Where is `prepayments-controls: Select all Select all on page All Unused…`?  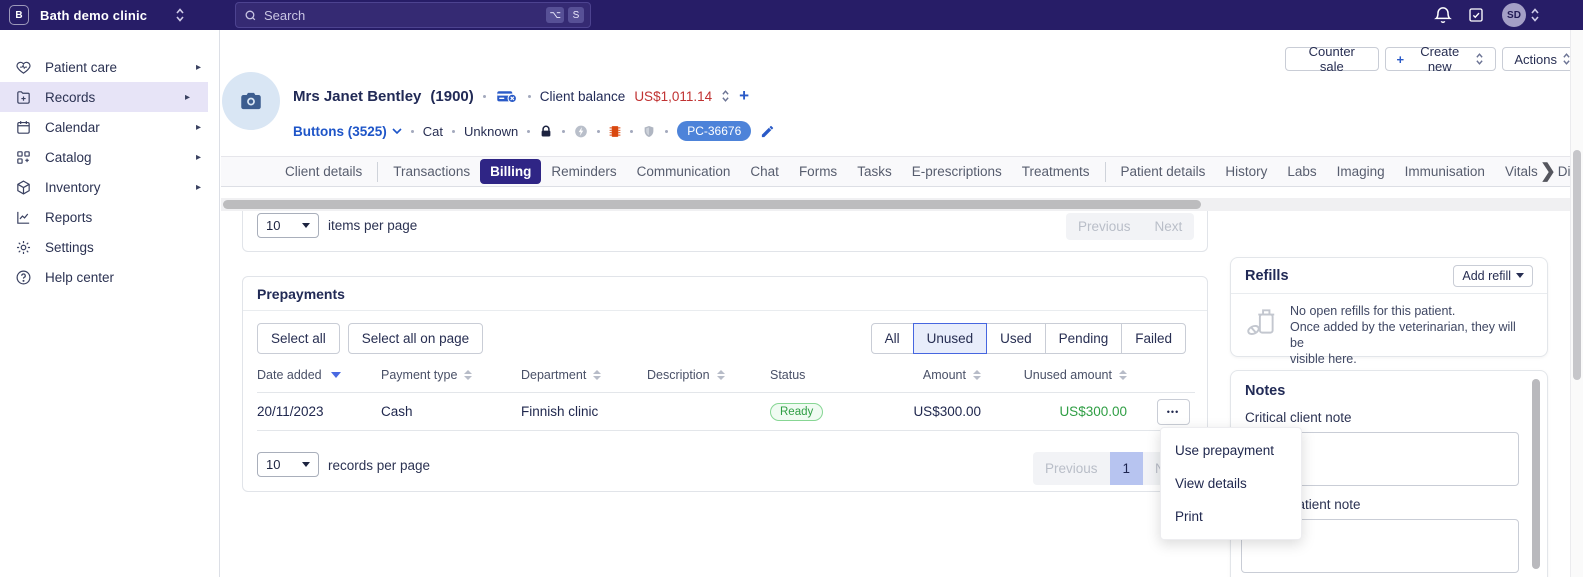
prepayments-controls: Select all Select all on page All Unused… is located at coordinates (721, 338).